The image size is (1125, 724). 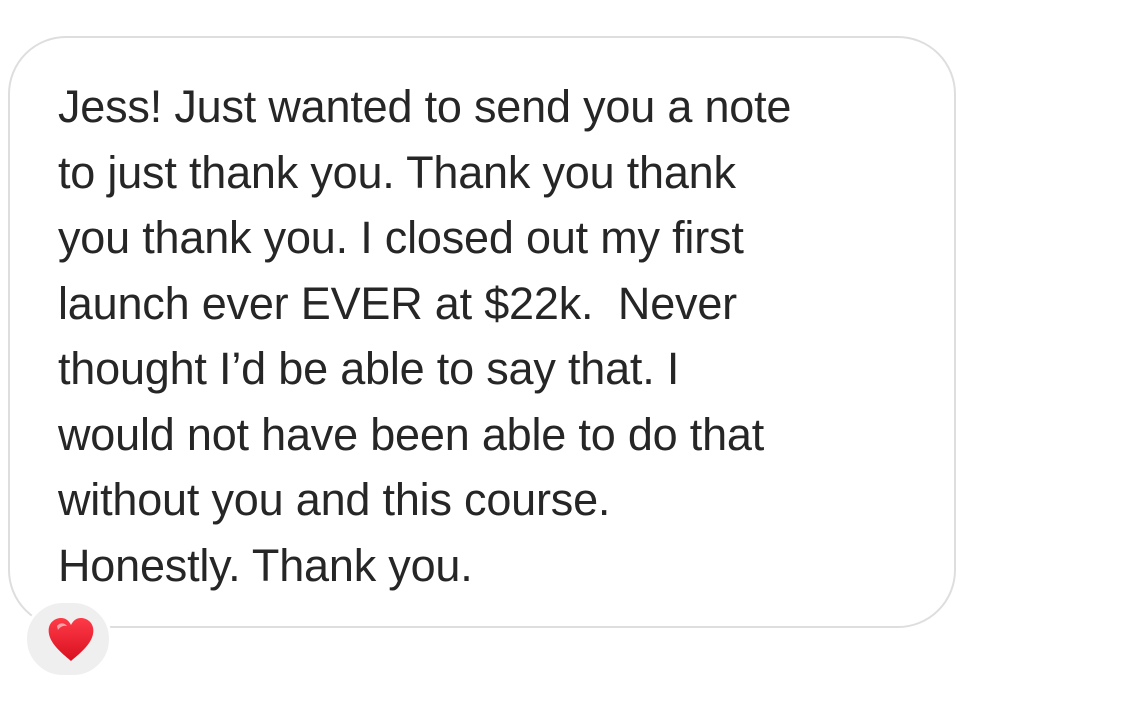 What do you see at coordinates (71, 639) in the screenshot?
I see `heart-icon` at bounding box center [71, 639].